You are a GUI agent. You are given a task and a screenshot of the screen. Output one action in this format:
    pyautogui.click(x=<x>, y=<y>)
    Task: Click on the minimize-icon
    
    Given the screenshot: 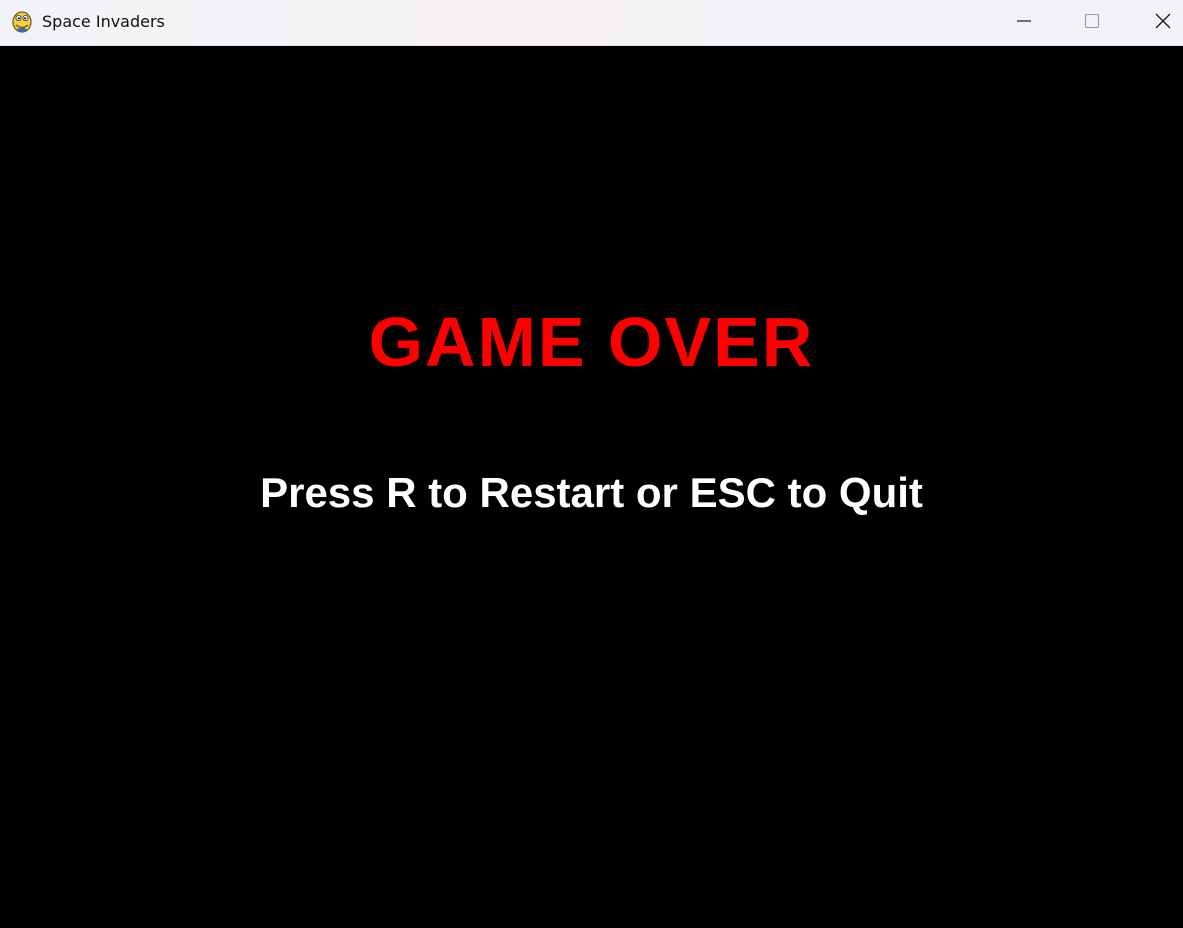 What is the action you would take?
    pyautogui.click(x=1024, y=23)
    